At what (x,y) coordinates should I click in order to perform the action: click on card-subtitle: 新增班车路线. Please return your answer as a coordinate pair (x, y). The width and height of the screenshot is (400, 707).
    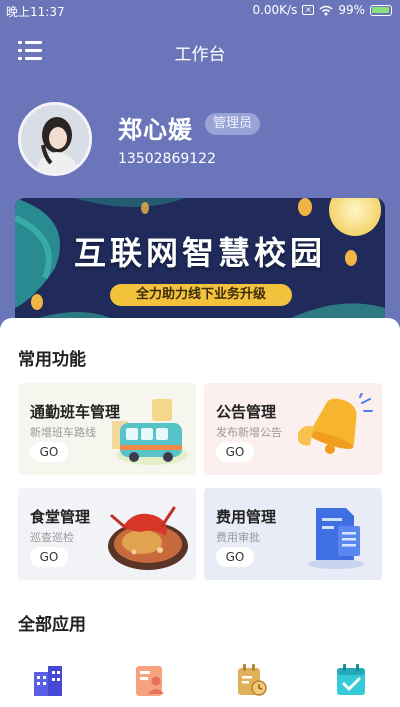
    Looking at the image, I should click on (63, 432).